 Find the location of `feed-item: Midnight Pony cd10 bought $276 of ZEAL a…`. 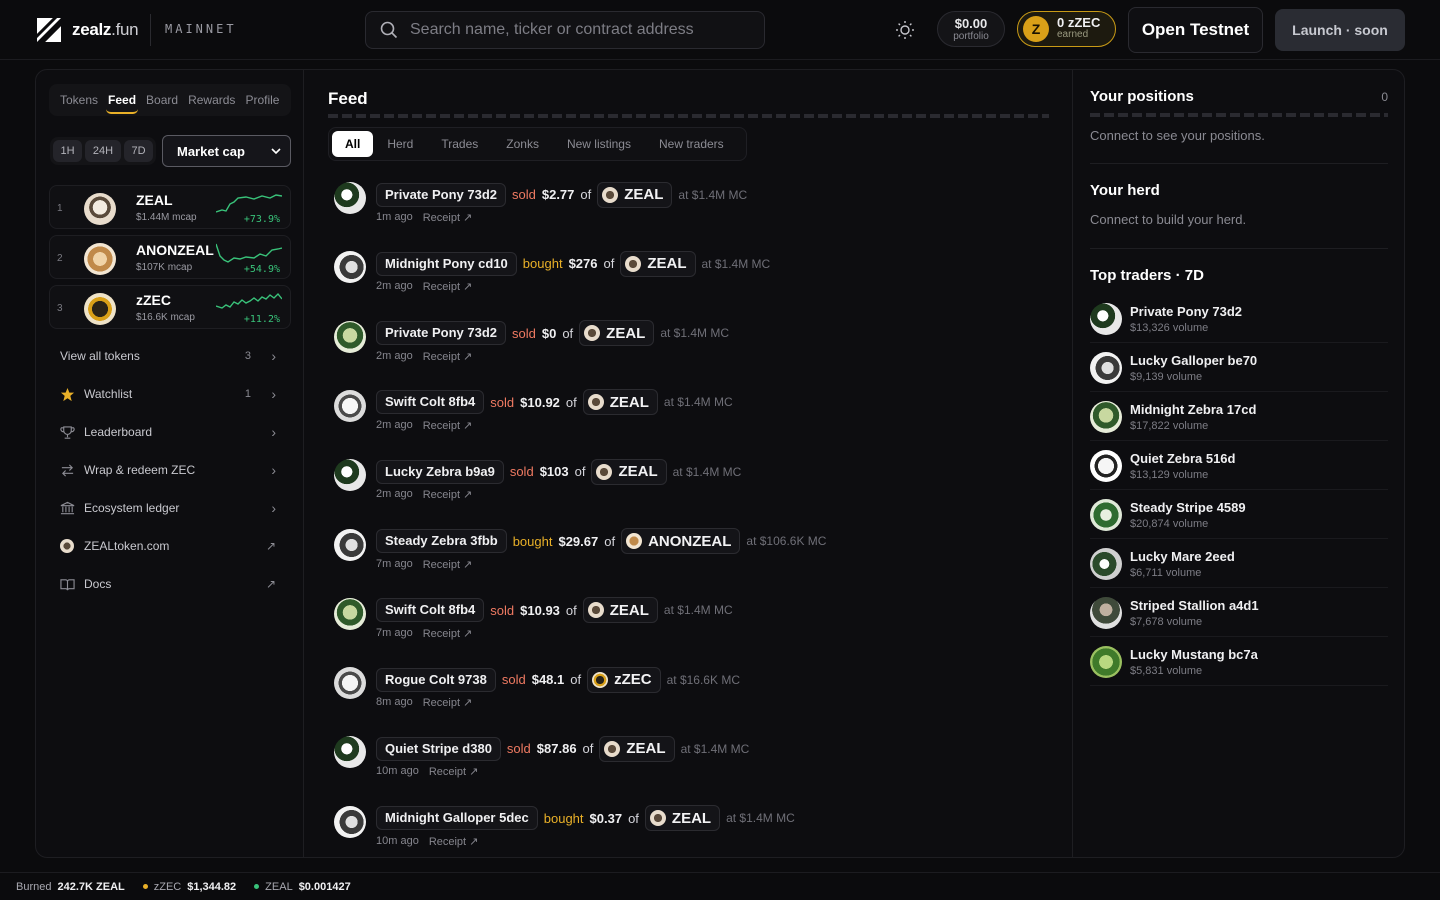

feed-item: Midnight Pony cd10 bought $276 of ZEAL a… is located at coordinates (684, 280).